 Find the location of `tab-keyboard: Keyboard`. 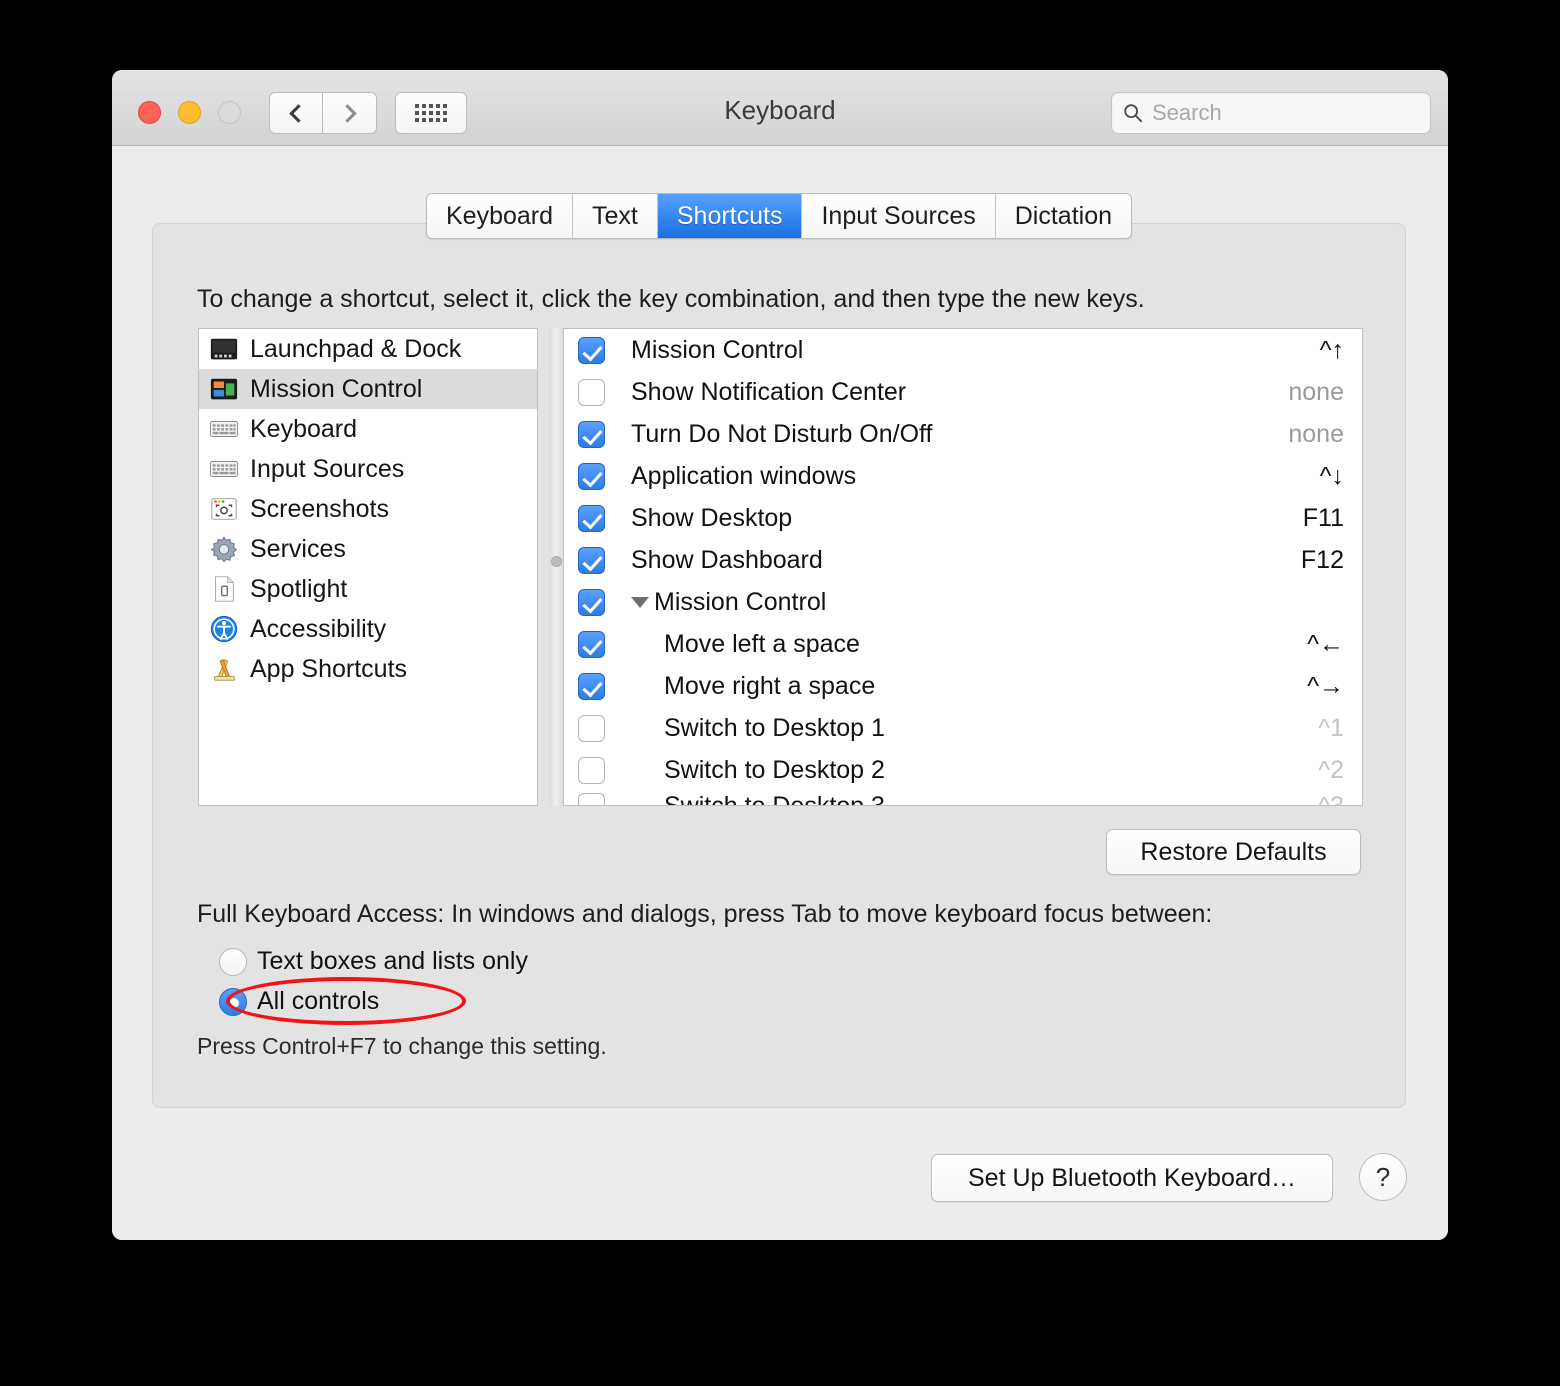

tab-keyboard: Keyboard is located at coordinates (500, 216).